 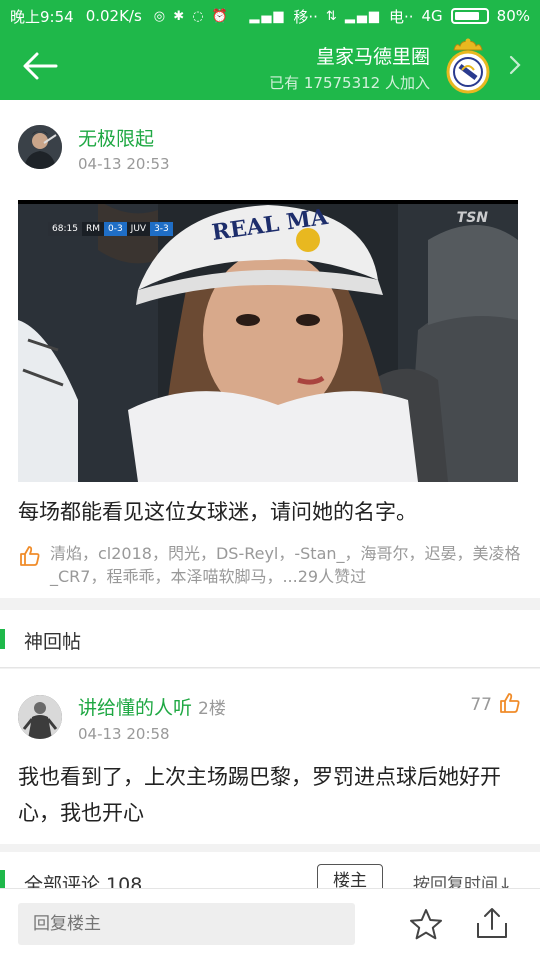 What do you see at coordinates (53, 642) in the screenshot?
I see `hot-comments-title: 神回帖` at bounding box center [53, 642].